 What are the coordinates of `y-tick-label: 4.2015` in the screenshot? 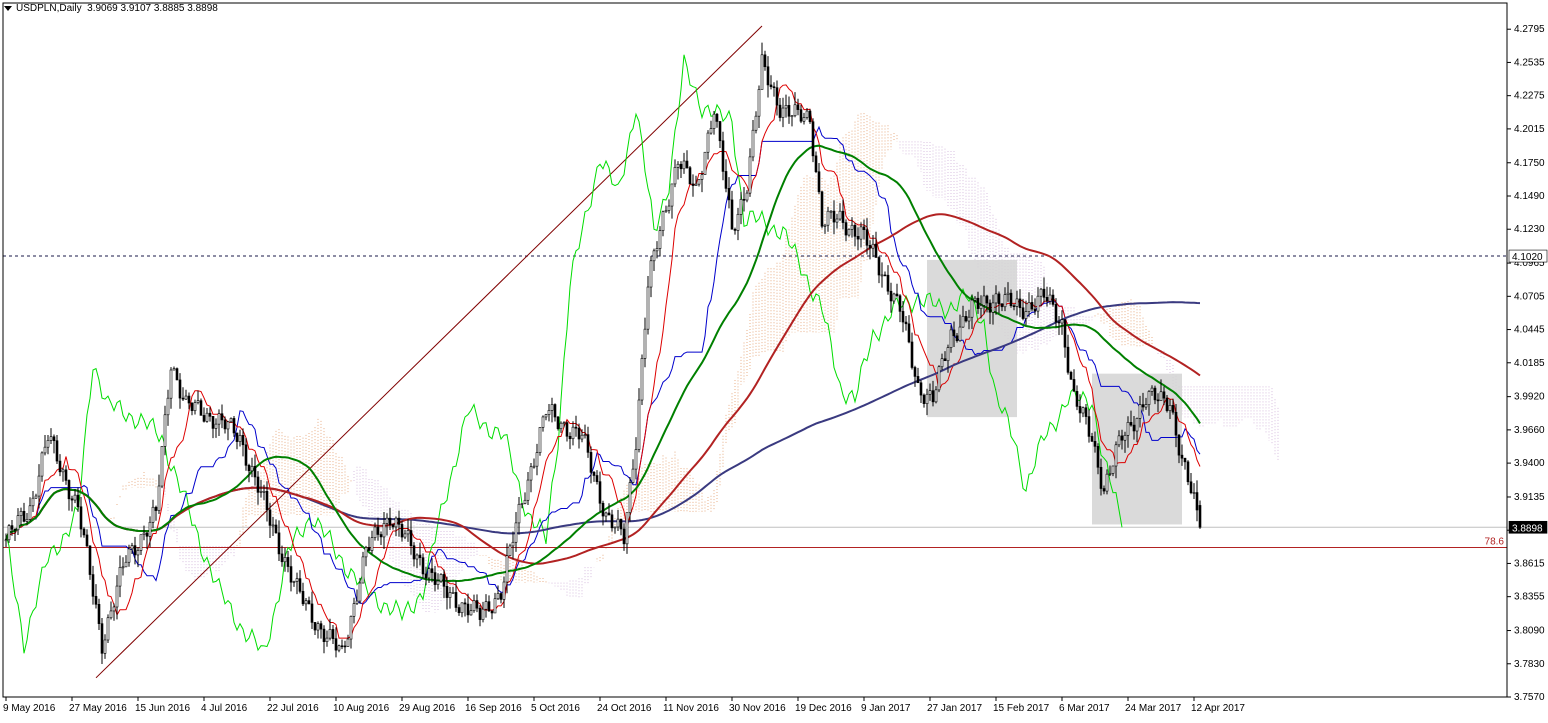 It's located at (1529, 129).